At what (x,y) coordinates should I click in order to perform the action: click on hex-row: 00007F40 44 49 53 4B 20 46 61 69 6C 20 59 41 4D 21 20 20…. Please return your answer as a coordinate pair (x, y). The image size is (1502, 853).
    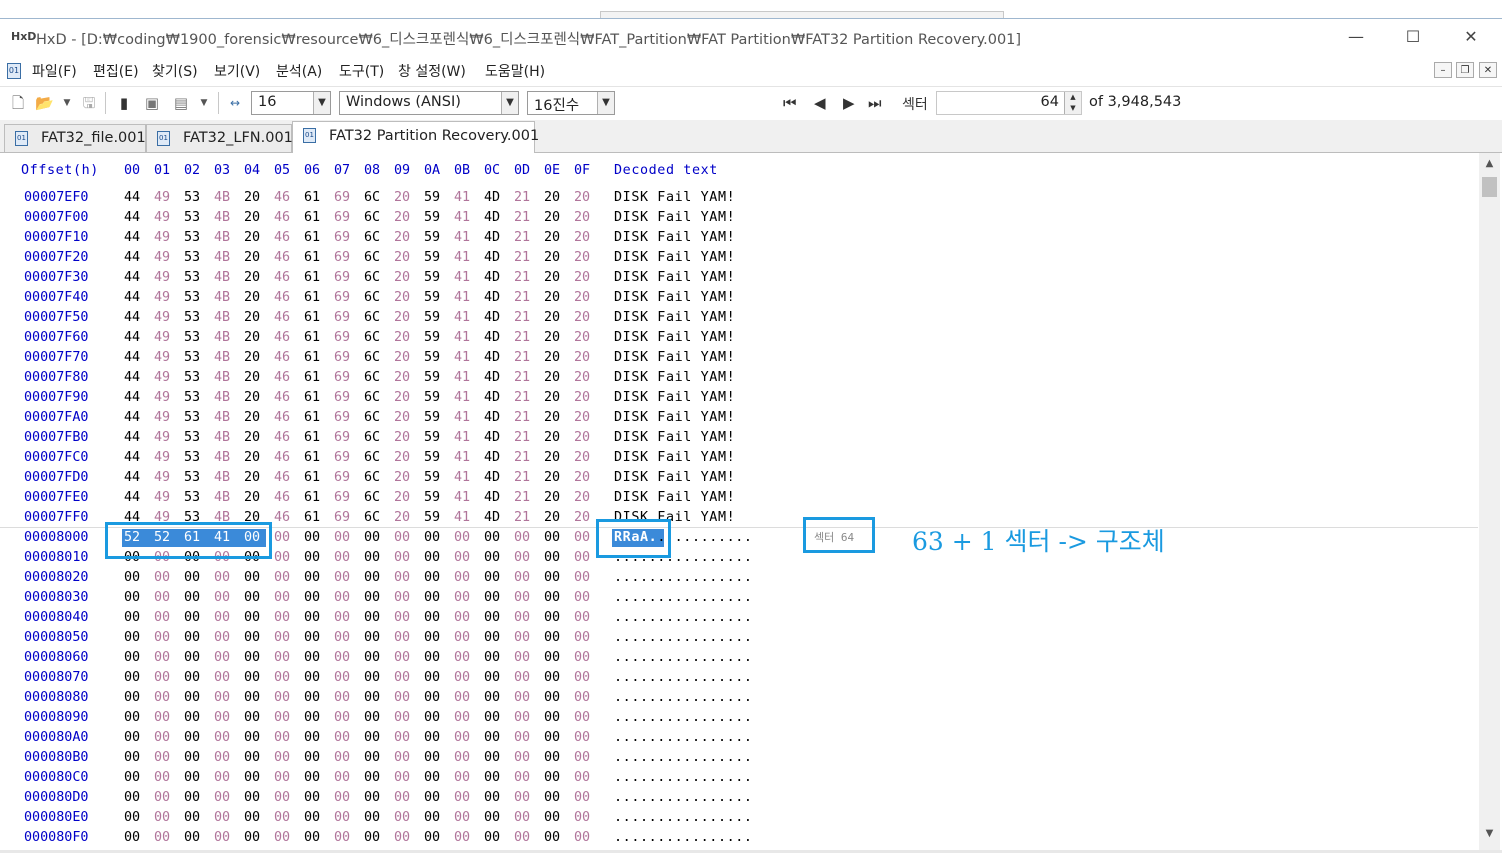
    Looking at the image, I should click on (739, 298).